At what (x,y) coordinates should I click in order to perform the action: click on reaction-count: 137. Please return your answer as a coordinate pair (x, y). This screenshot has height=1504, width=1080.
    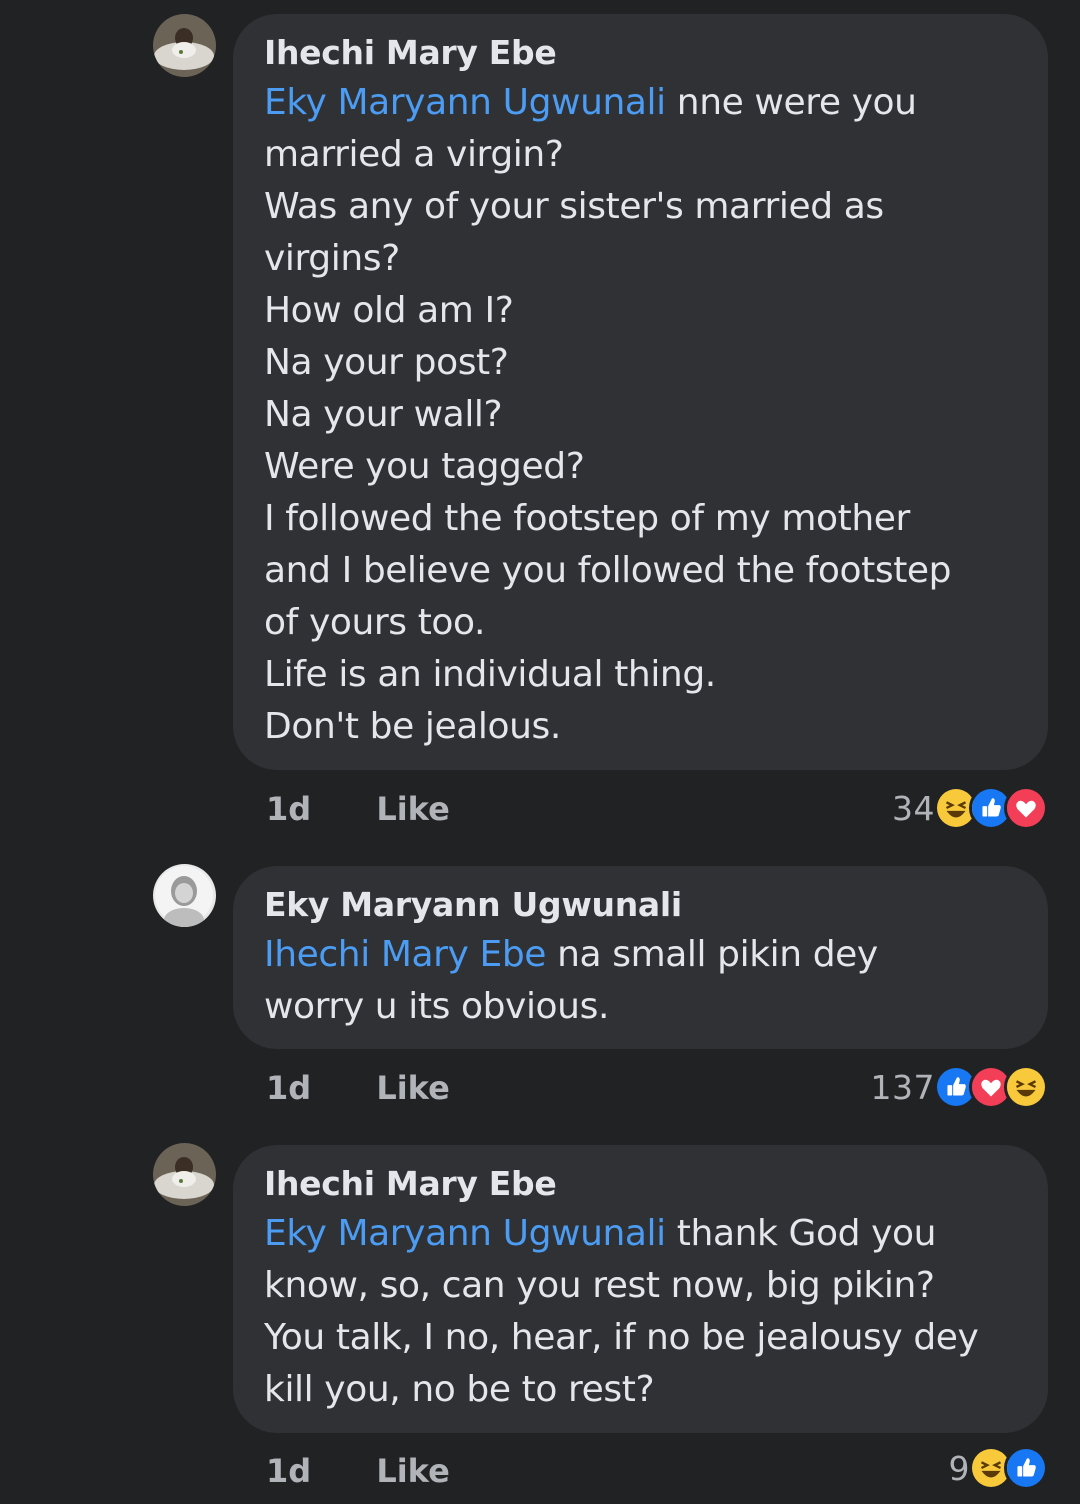
    Looking at the image, I should click on (902, 1087).